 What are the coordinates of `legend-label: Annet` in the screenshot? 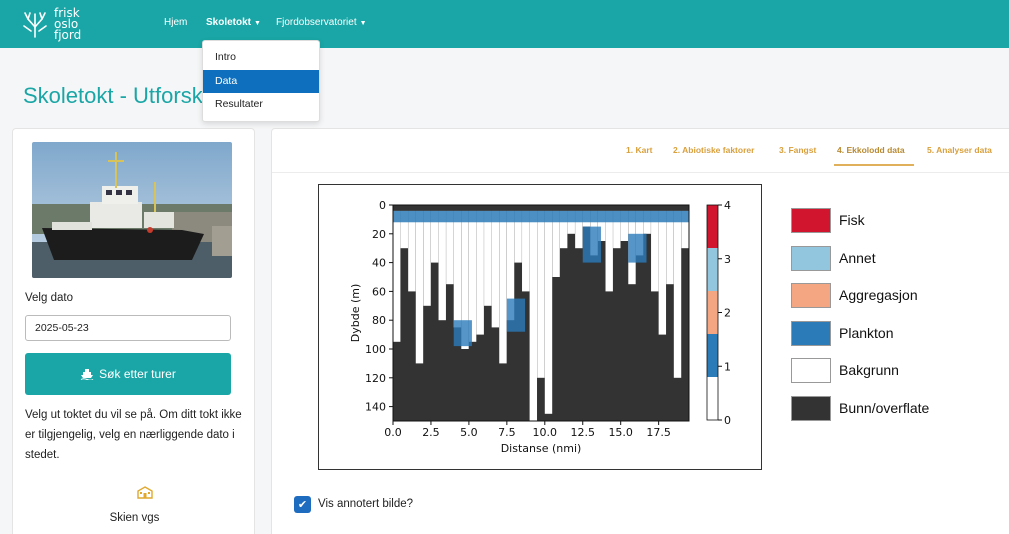 It's located at (857, 257).